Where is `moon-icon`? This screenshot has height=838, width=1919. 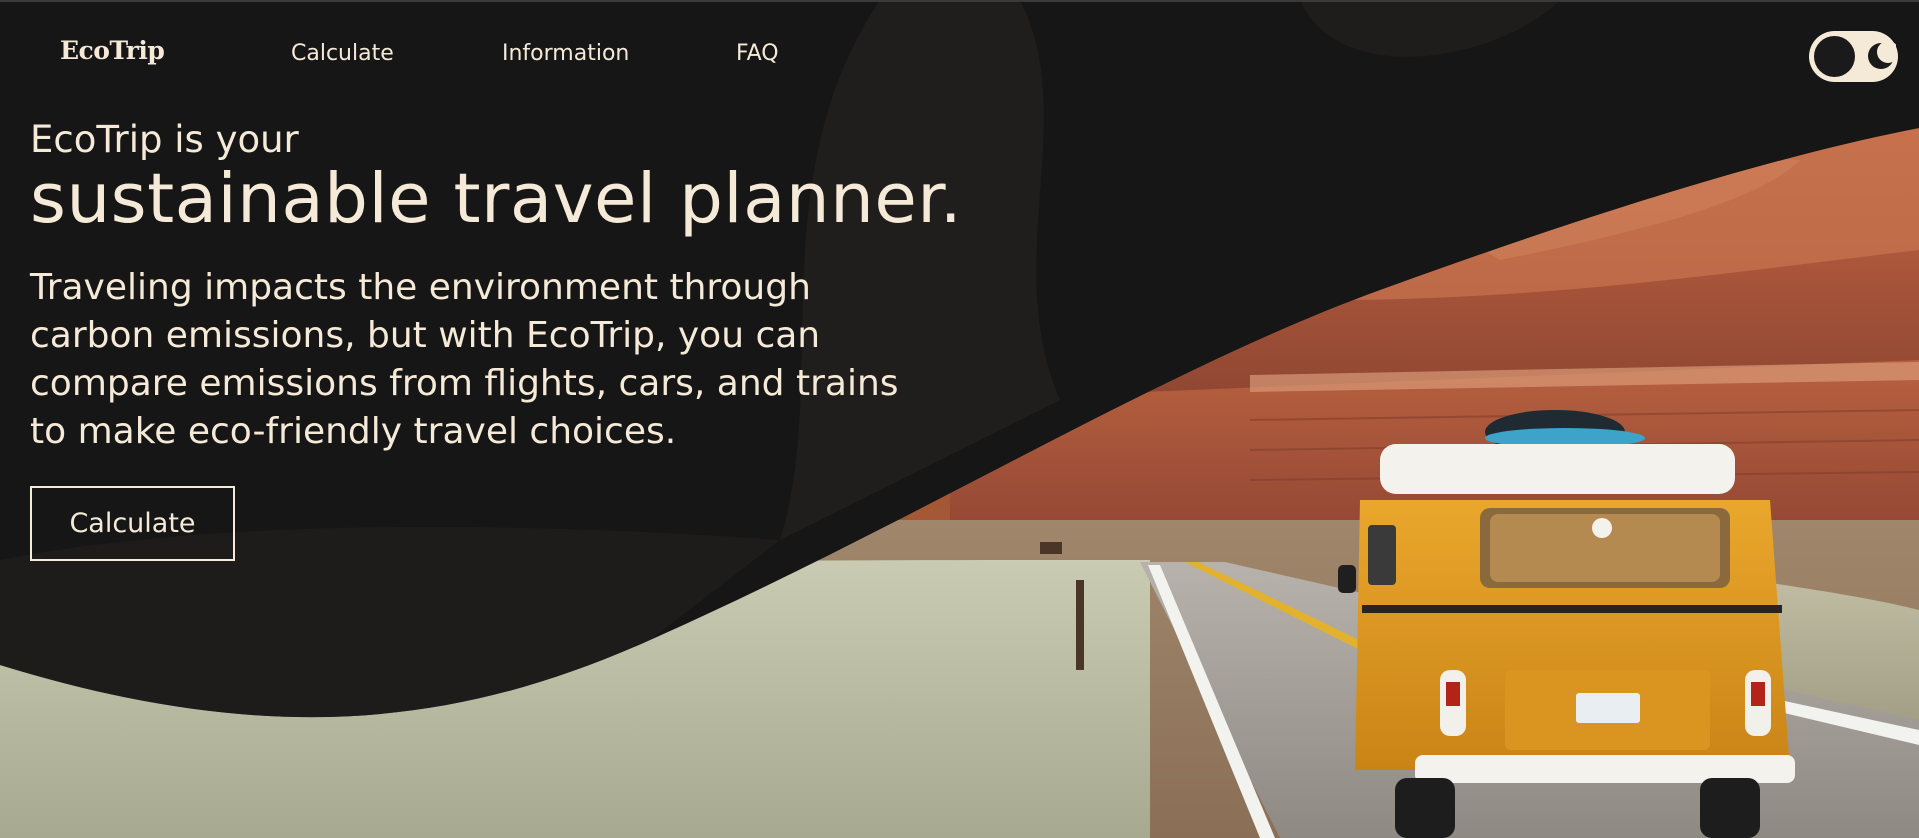
moon-icon is located at coordinates (1882, 55).